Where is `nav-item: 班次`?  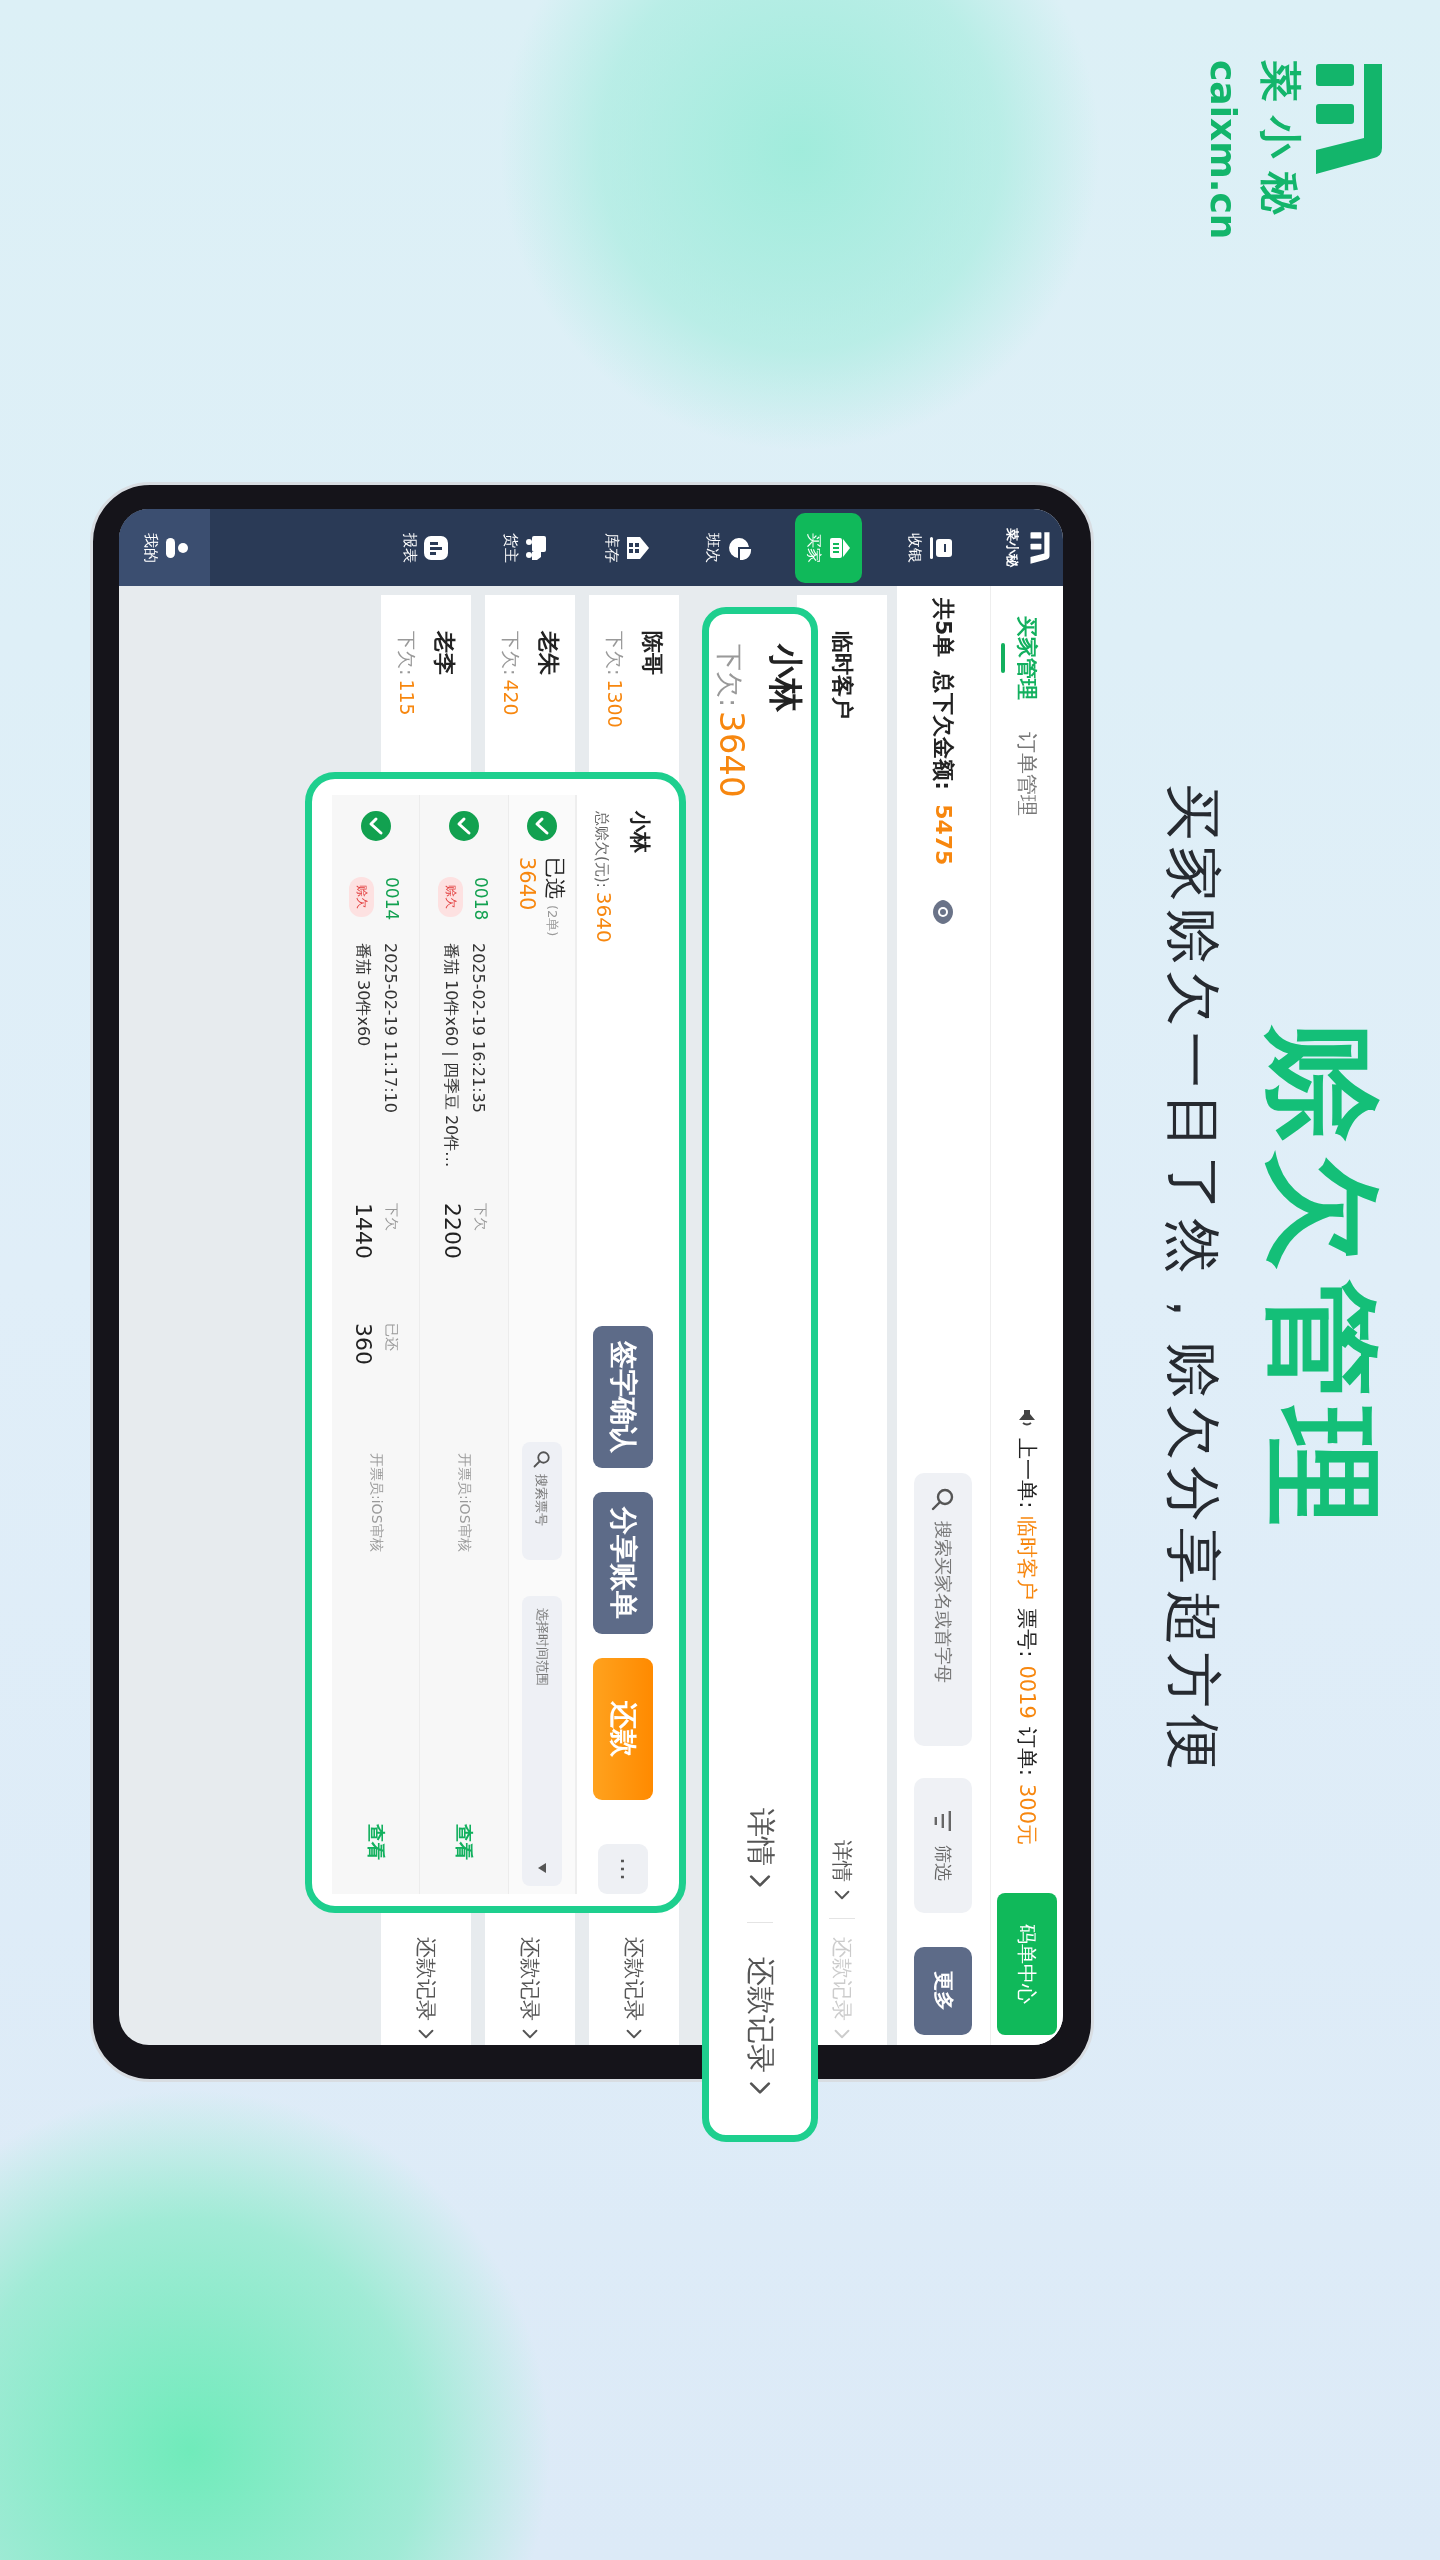
nav-item: 班次 is located at coordinates (727, 547).